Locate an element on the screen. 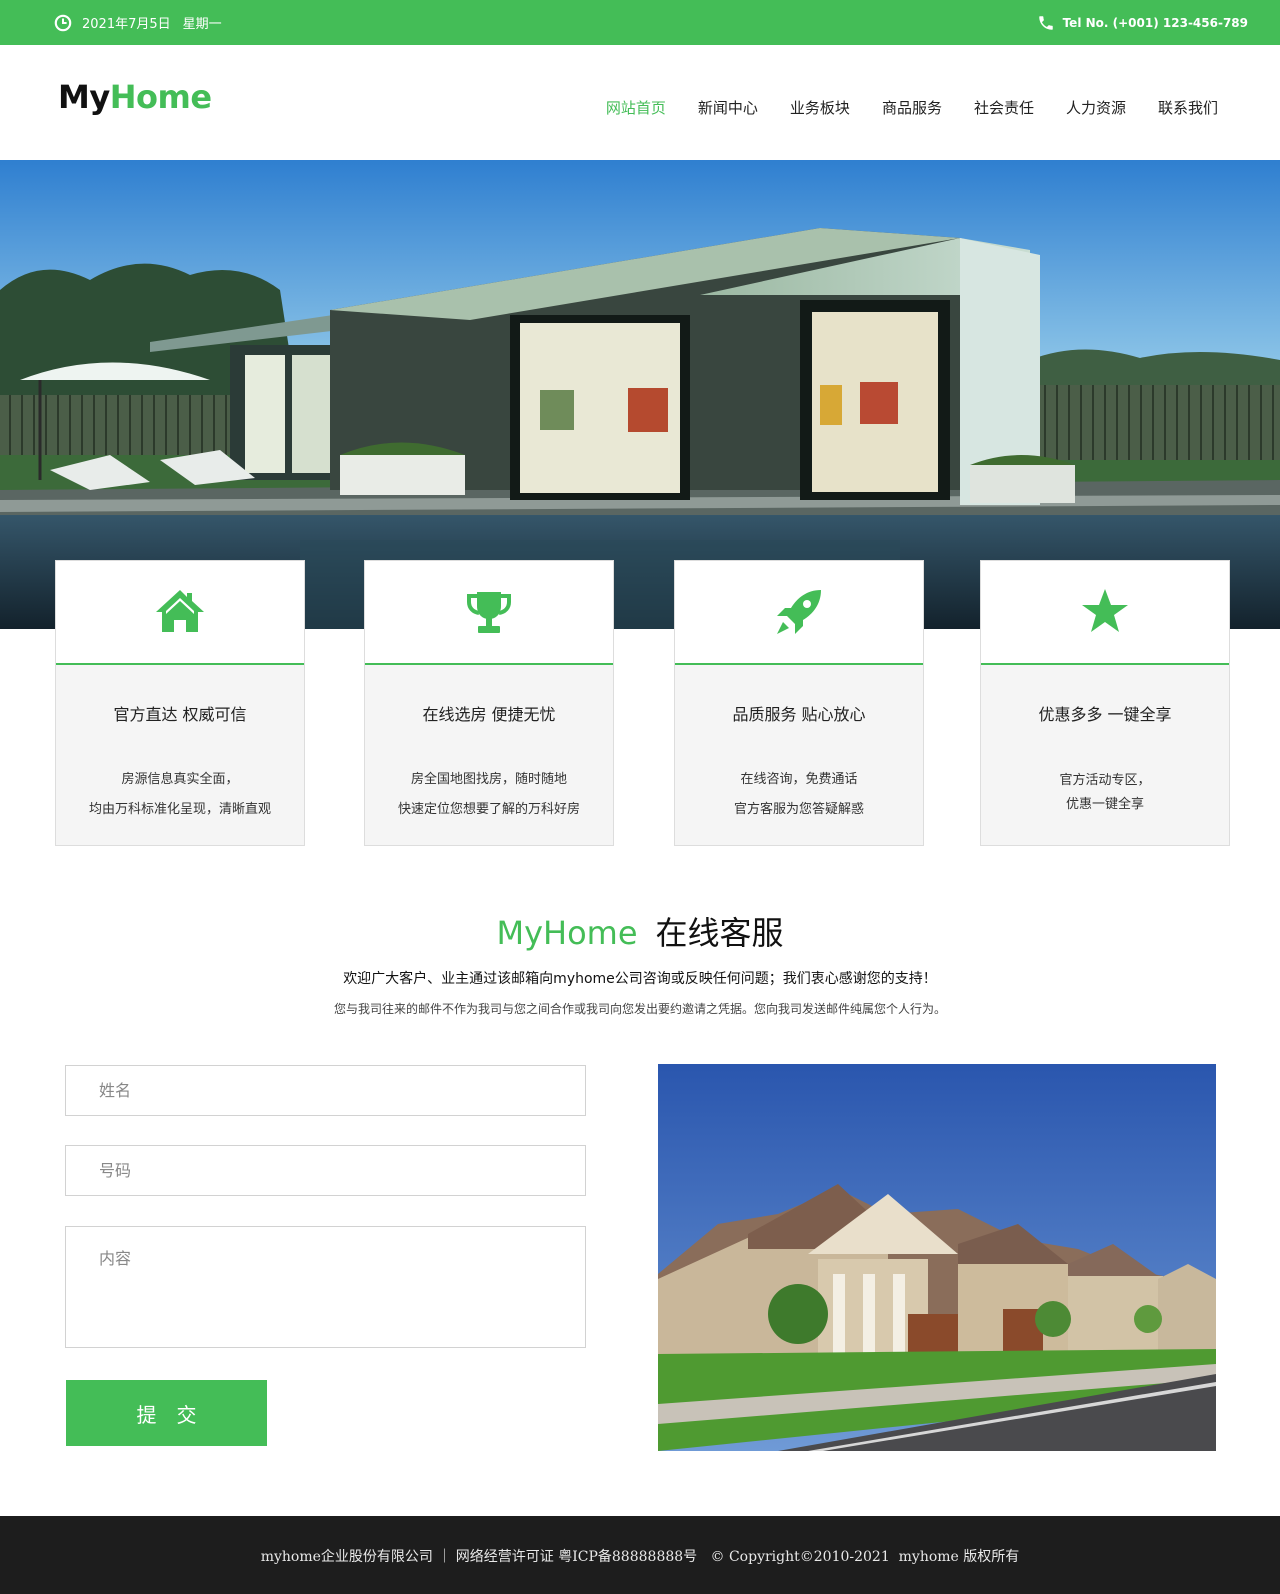  main-nav: 网站首页 新闻中心 业务板块 商品服务 社会责任 人力资源 联系我们 is located at coordinates (912, 107).